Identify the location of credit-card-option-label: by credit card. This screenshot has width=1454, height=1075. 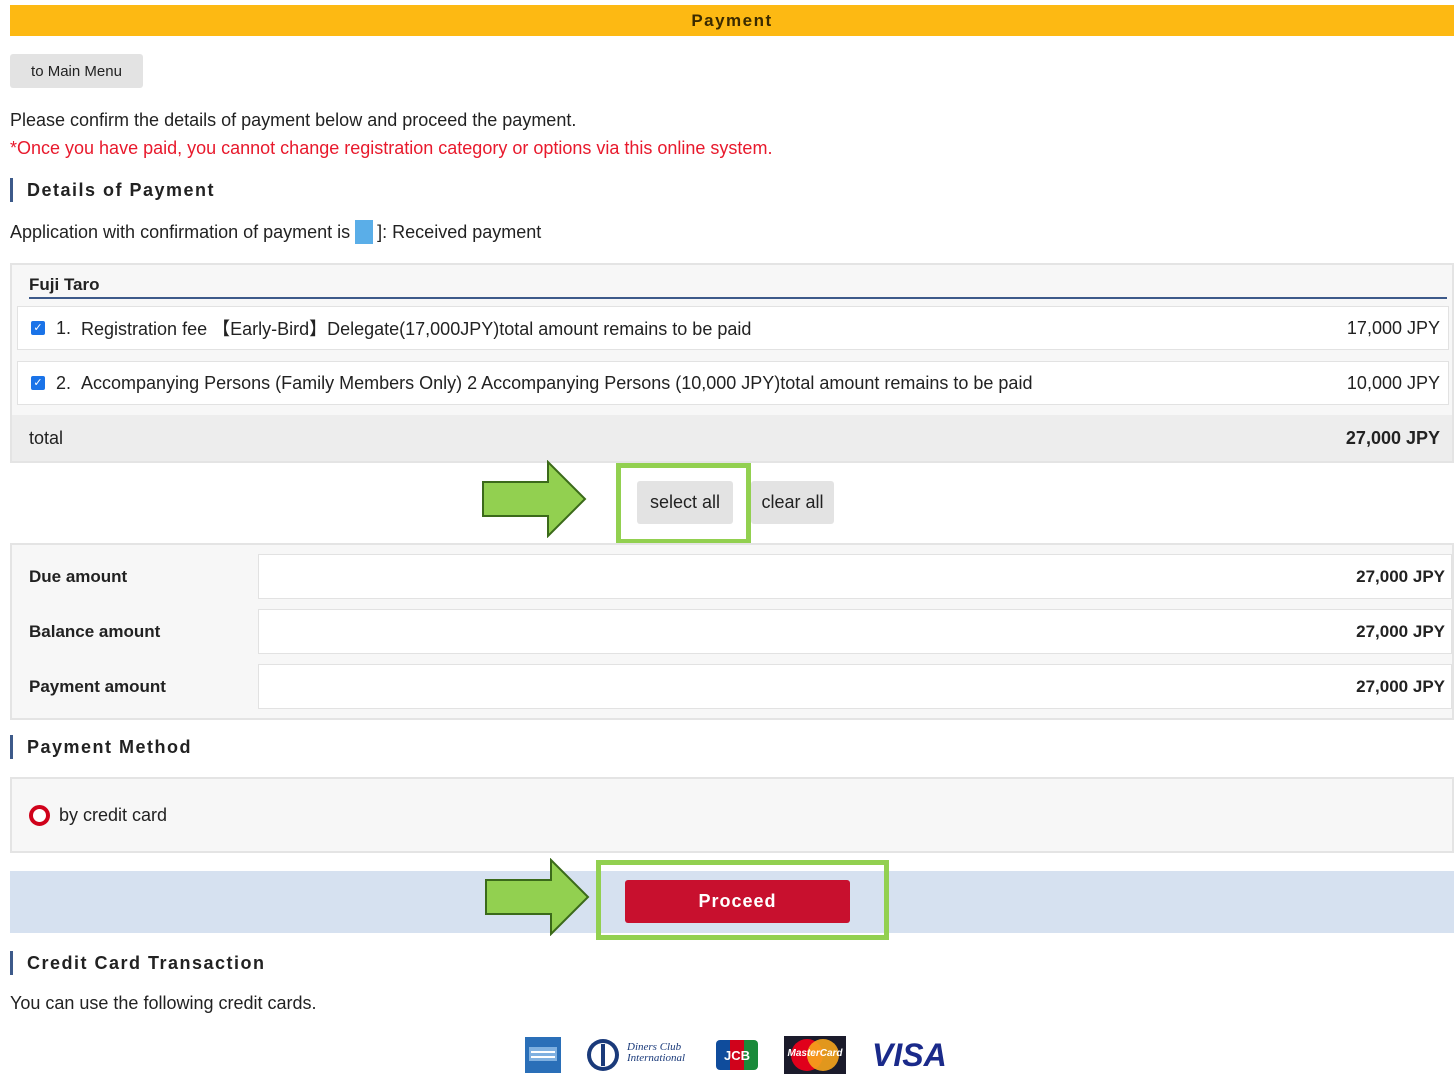
(113, 815).